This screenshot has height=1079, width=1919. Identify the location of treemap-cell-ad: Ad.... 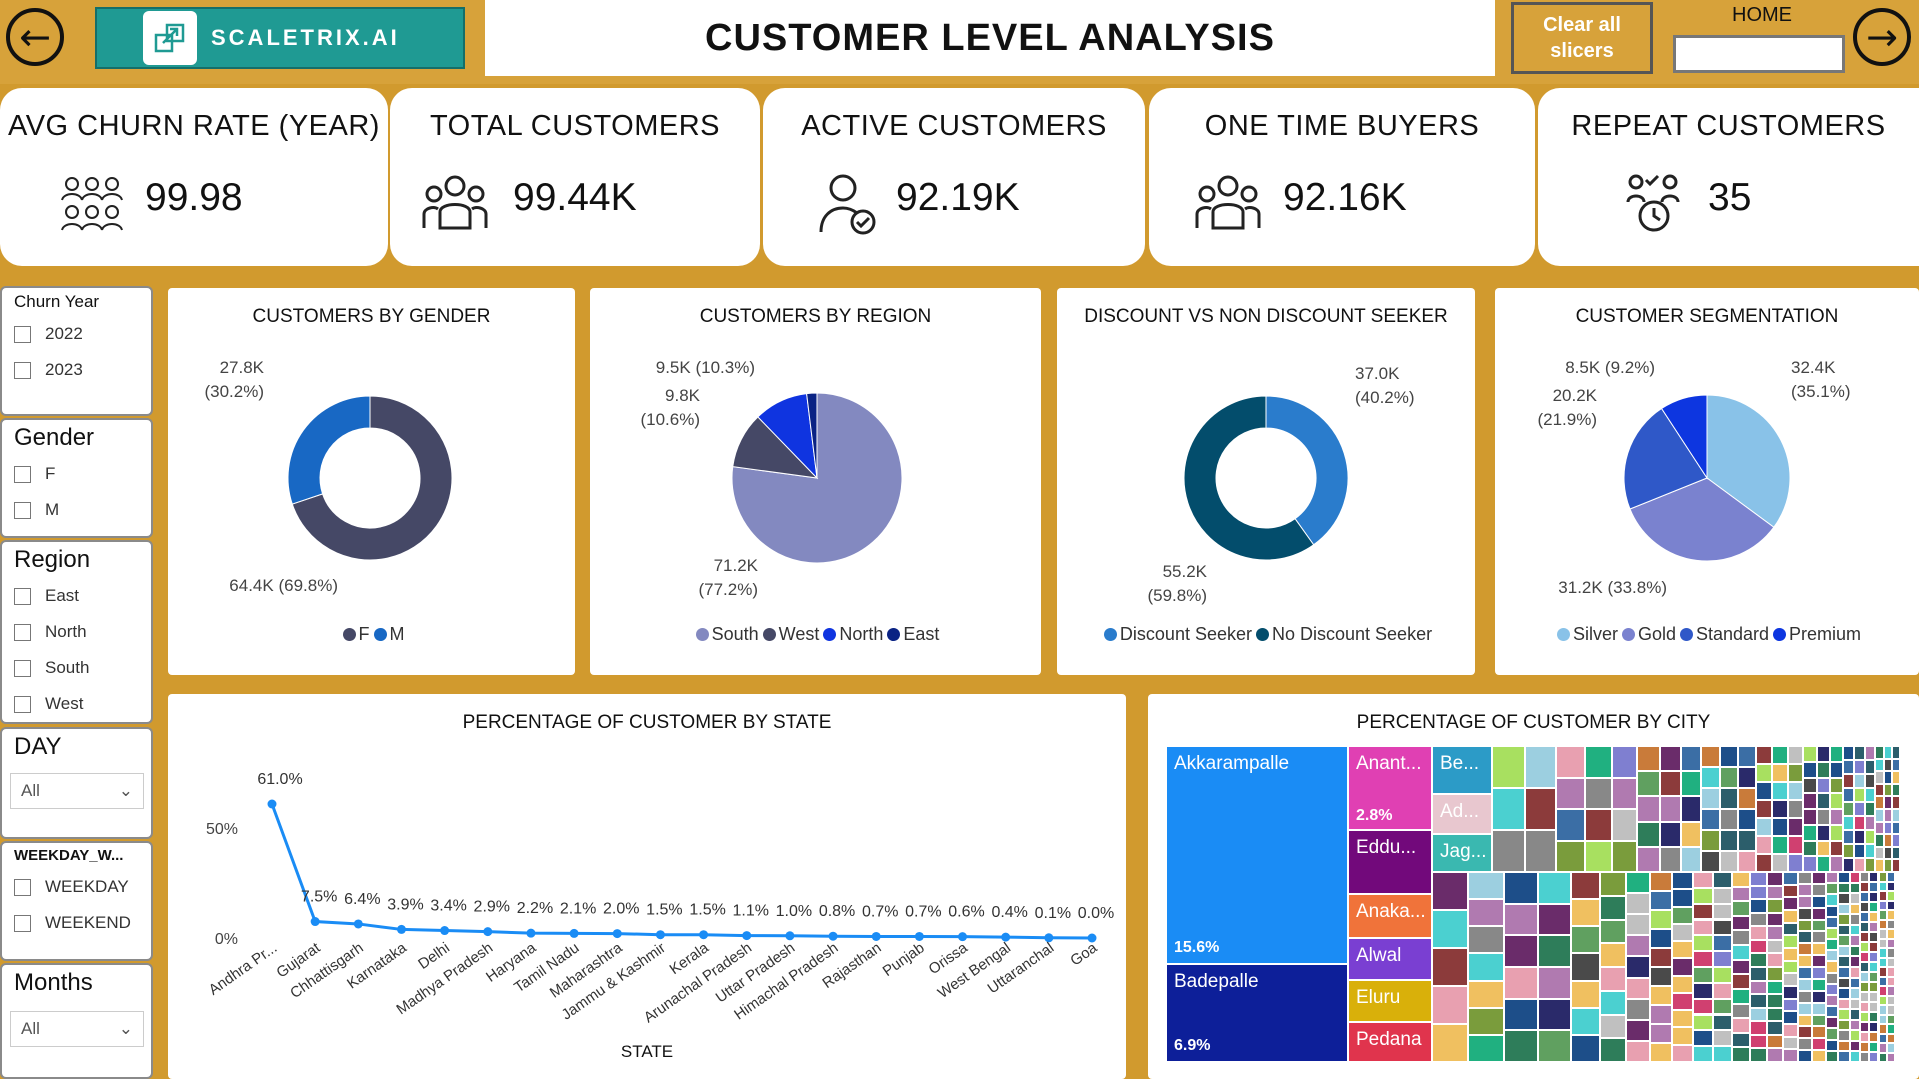
(1462, 814).